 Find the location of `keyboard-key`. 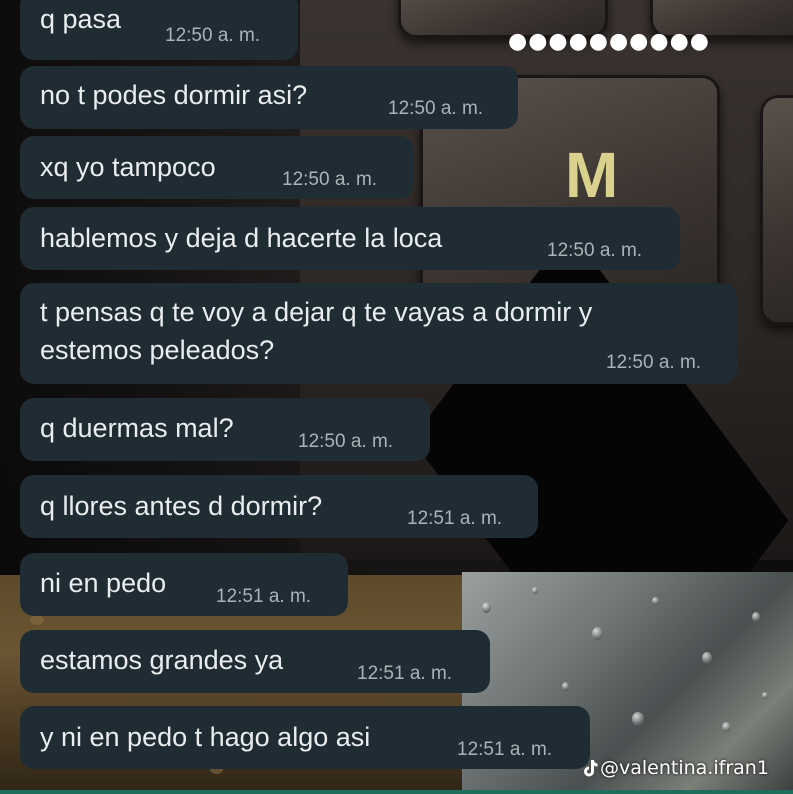

keyboard-key is located at coordinates (776, 210).